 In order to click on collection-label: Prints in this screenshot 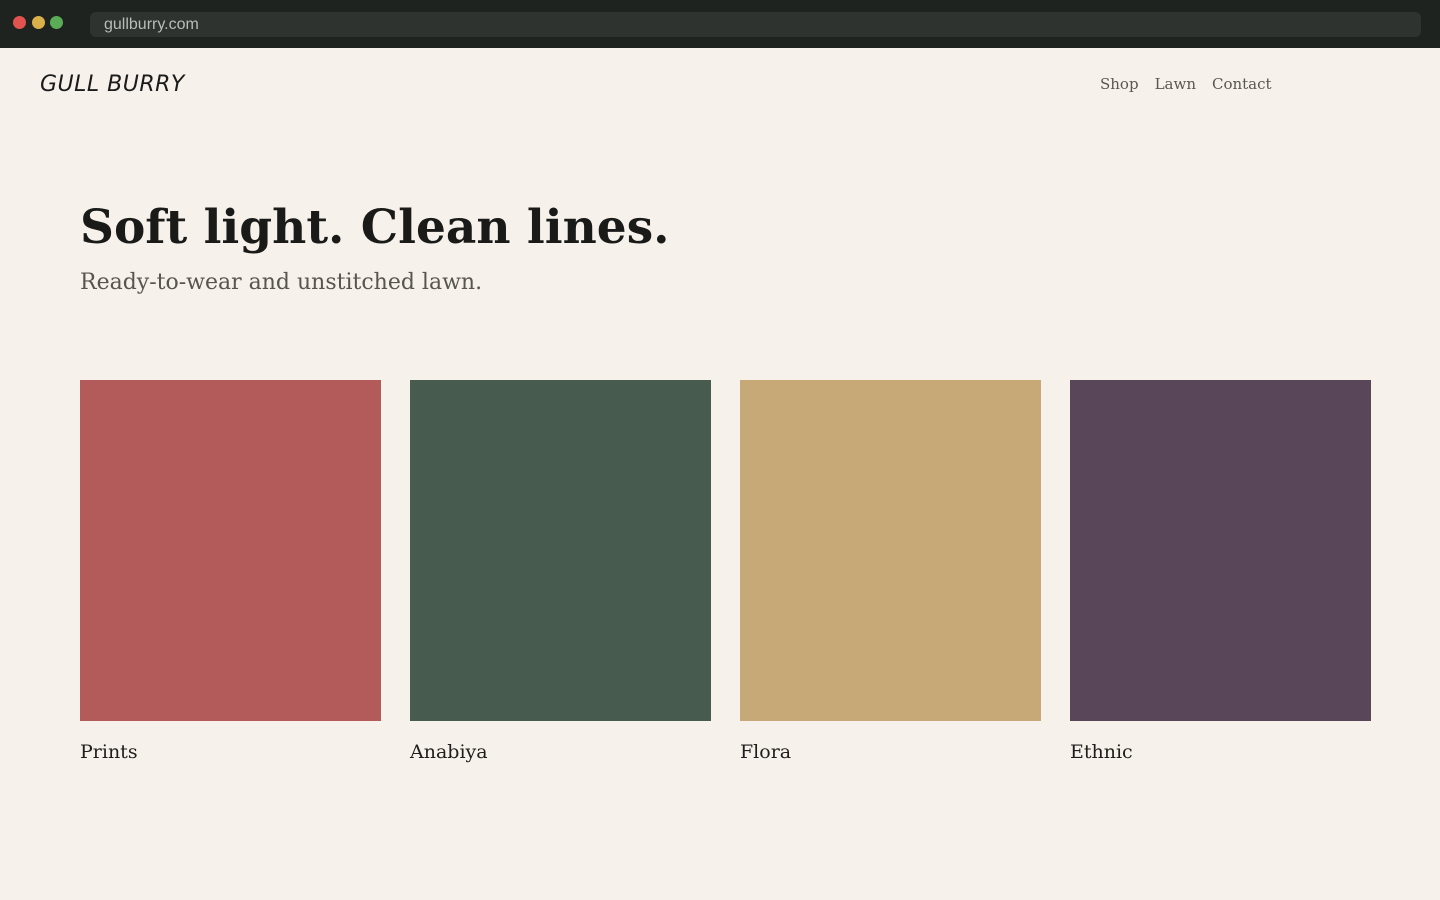, I will do `click(230, 752)`.